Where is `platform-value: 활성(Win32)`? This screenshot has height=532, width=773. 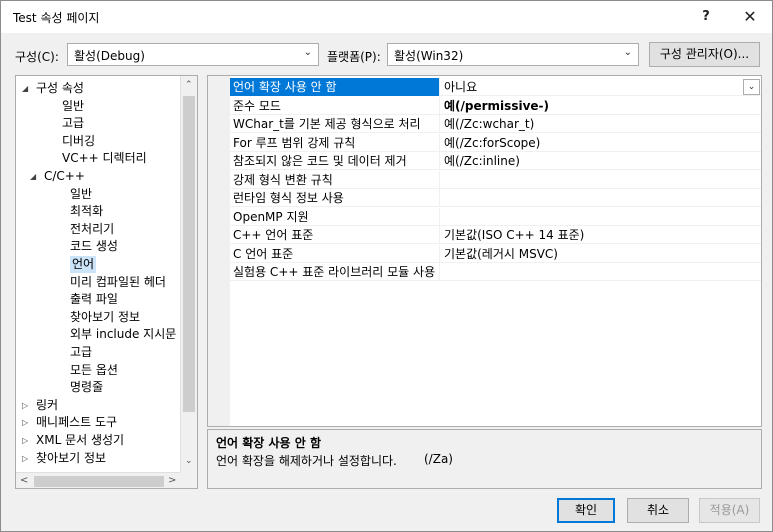 platform-value: 활성(Win32) is located at coordinates (429, 56).